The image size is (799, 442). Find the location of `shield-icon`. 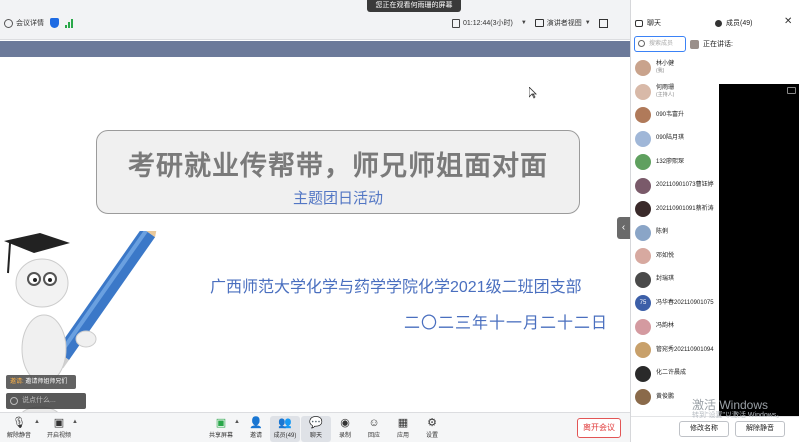

shield-icon is located at coordinates (54, 23).